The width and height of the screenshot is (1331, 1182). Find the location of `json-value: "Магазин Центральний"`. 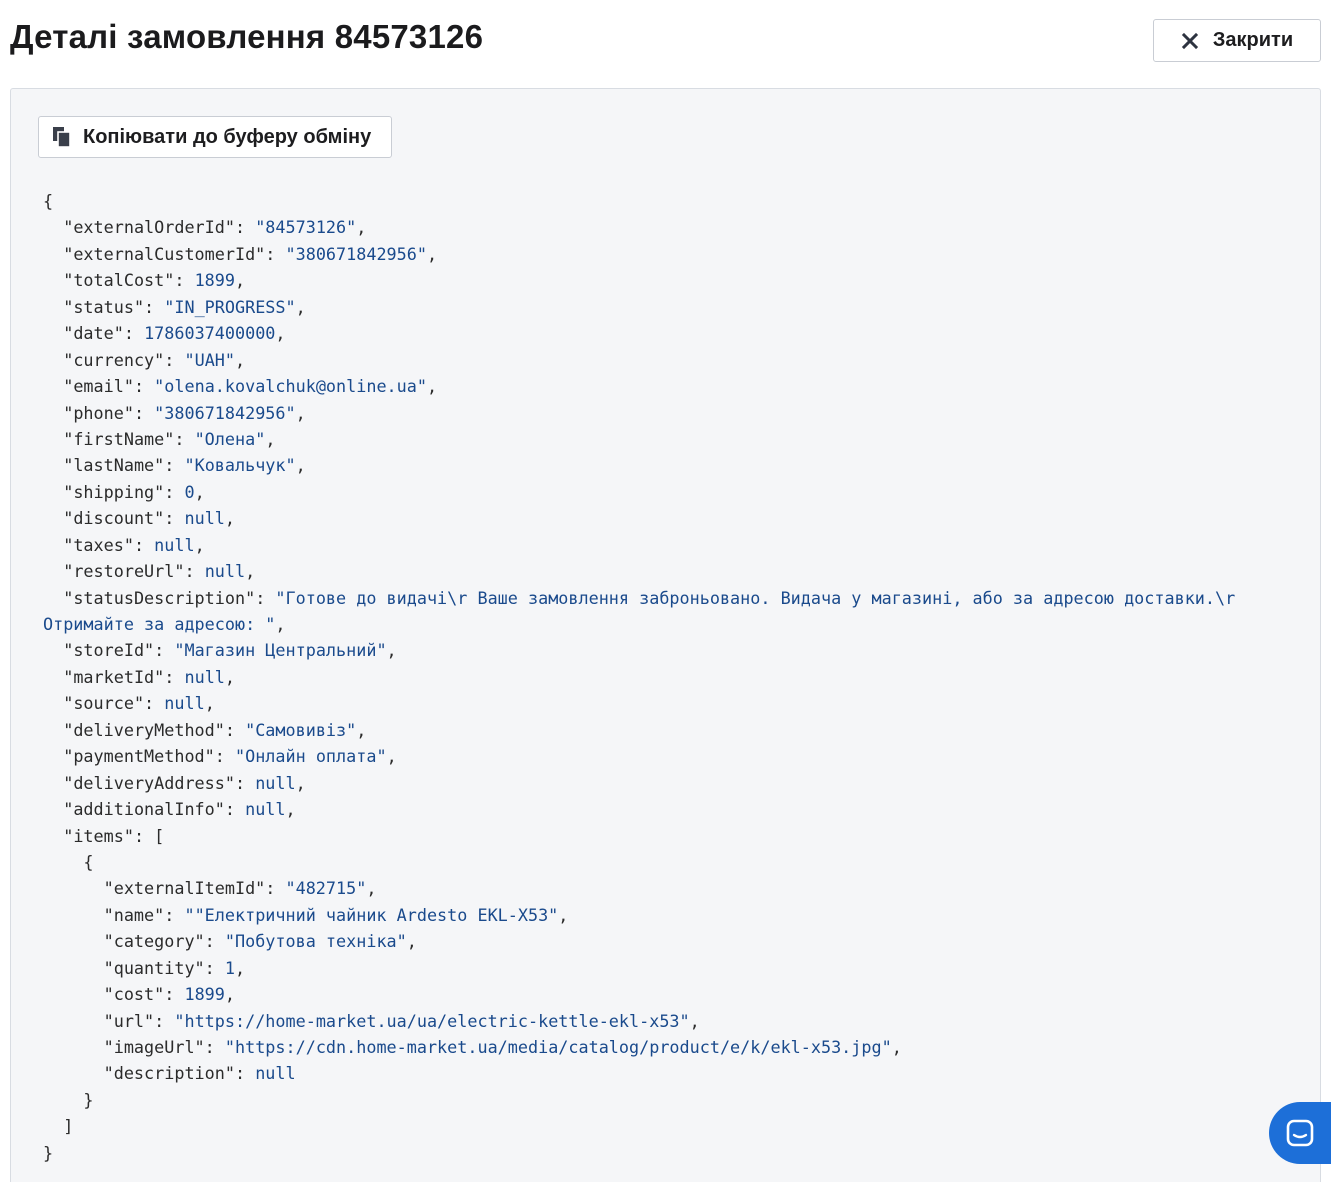

json-value: "Магазин Центральний" is located at coordinates (280, 650).